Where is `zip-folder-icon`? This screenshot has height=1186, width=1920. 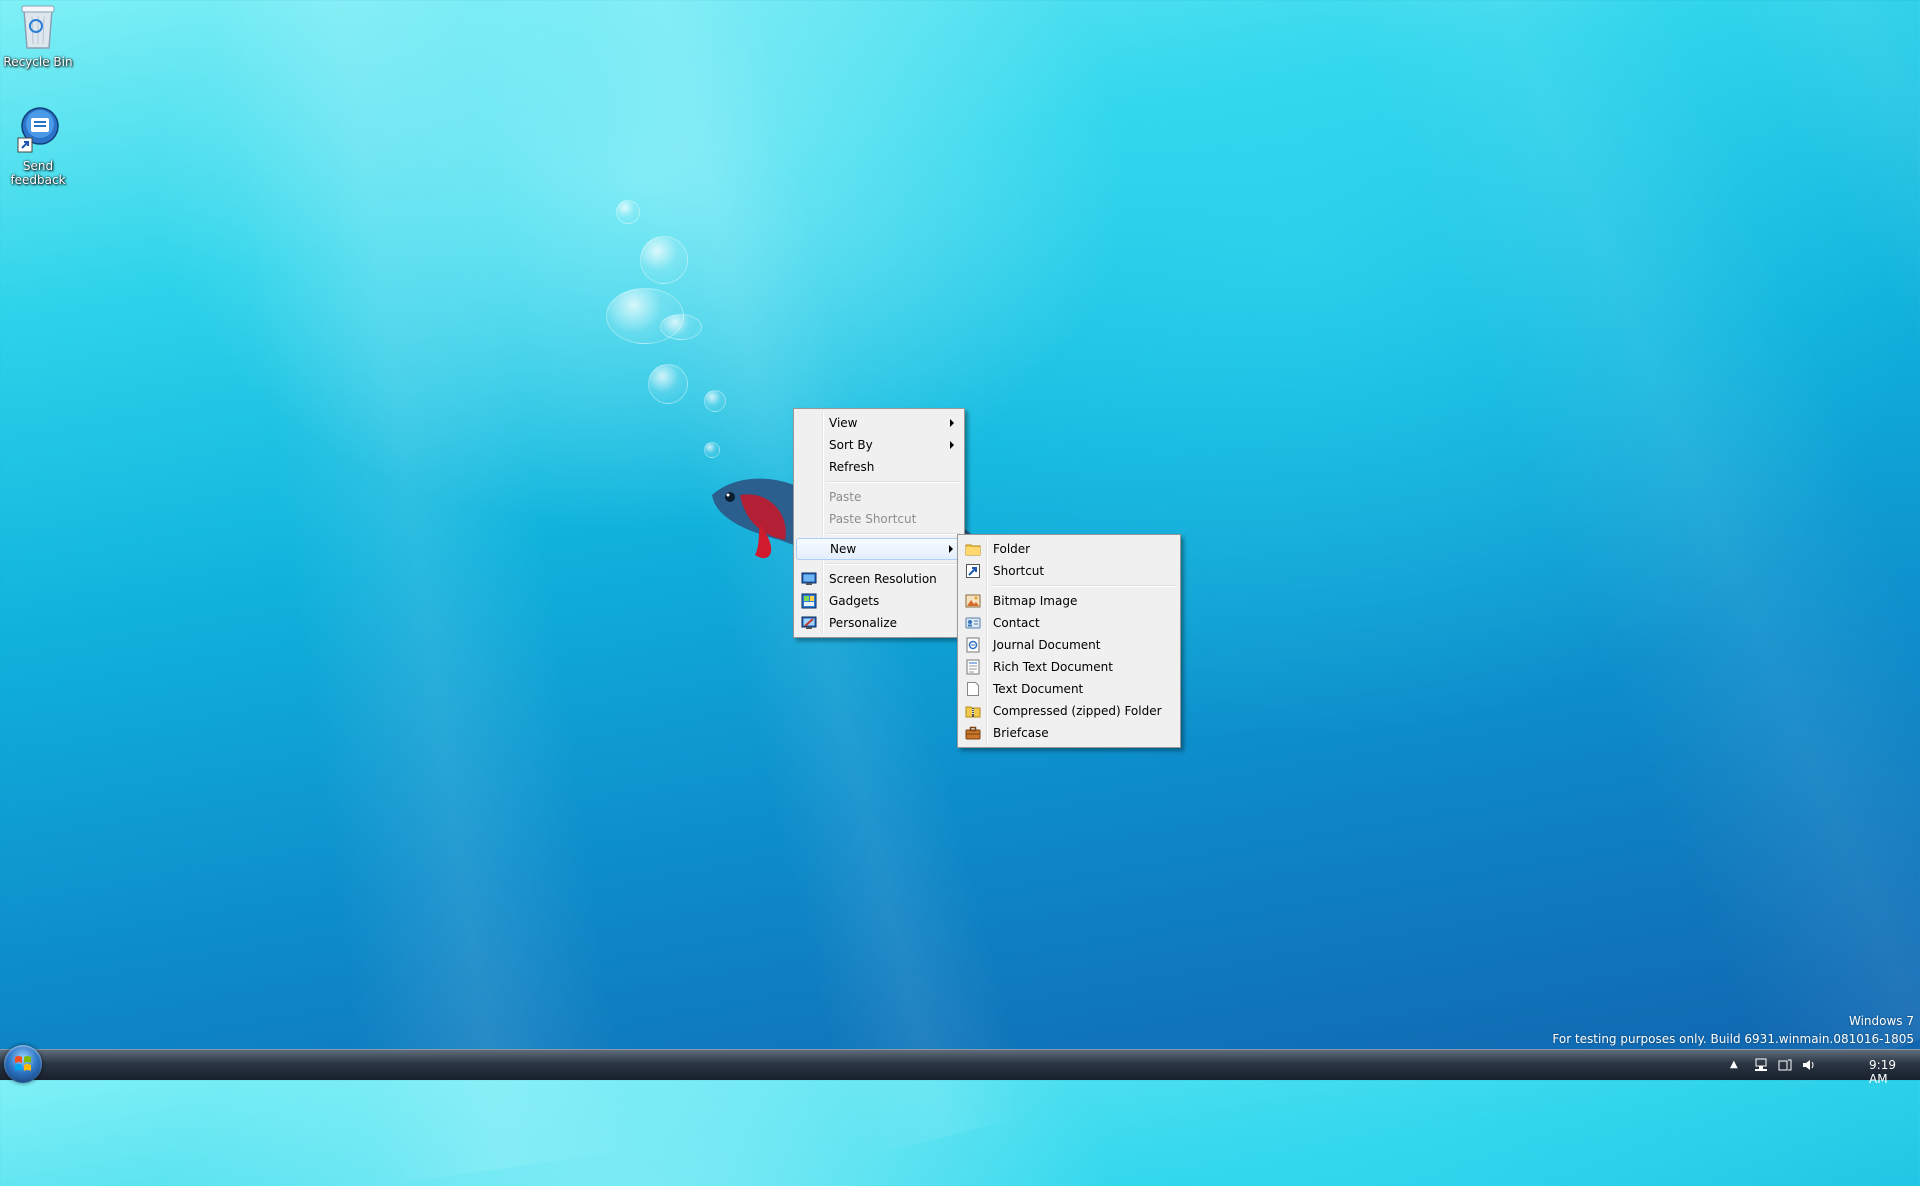 zip-folder-icon is located at coordinates (973, 712).